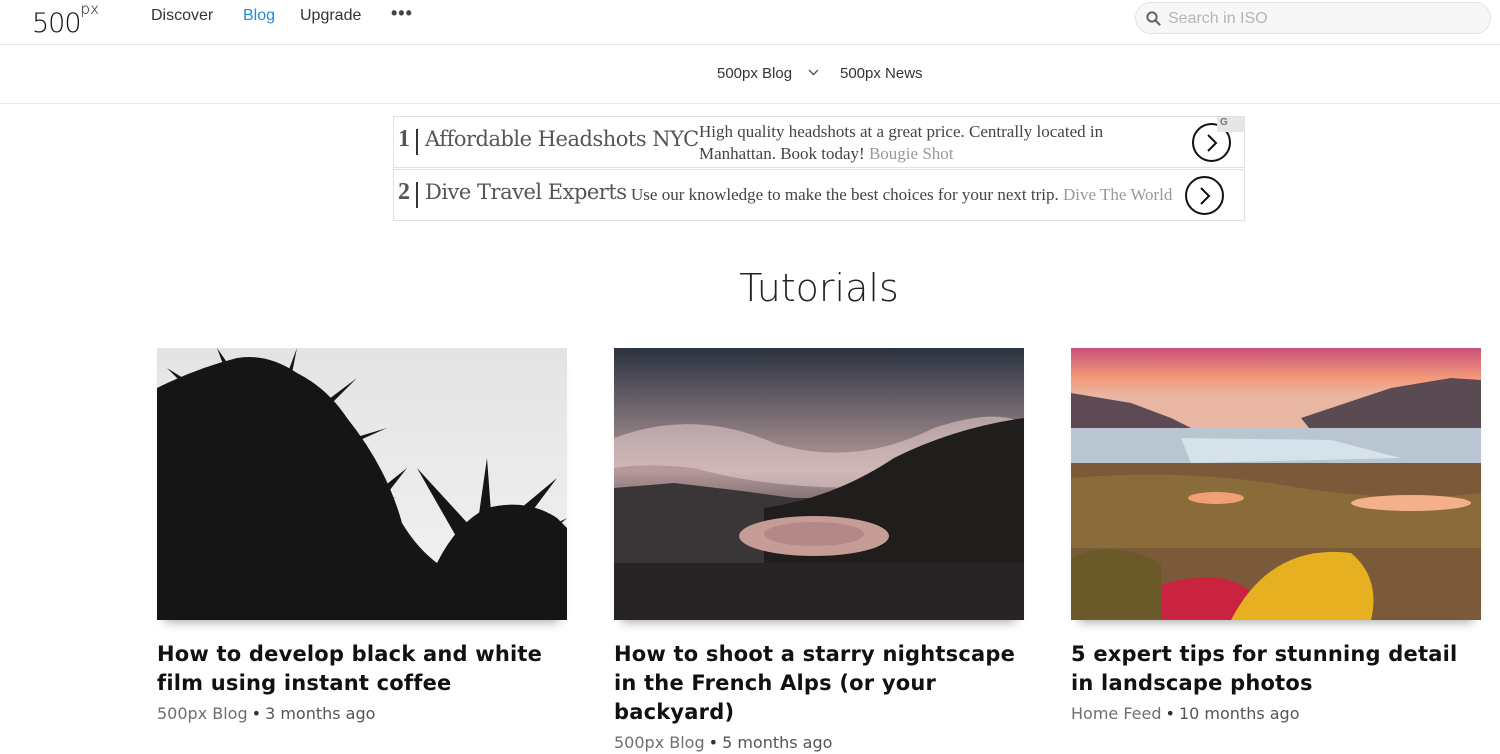  What do you see at coordinates (362, 484) in the screenshot?
I see `article-thumbnail-palms` at bounding box center [362, 484].